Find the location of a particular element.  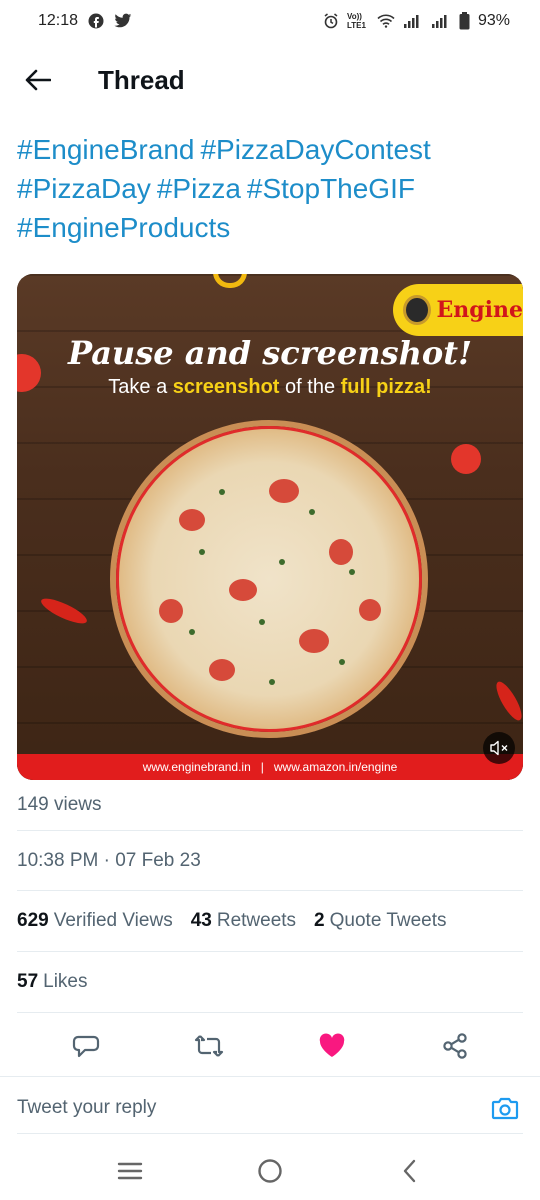

view-count: 149 views is located at coordinates (59, 804).